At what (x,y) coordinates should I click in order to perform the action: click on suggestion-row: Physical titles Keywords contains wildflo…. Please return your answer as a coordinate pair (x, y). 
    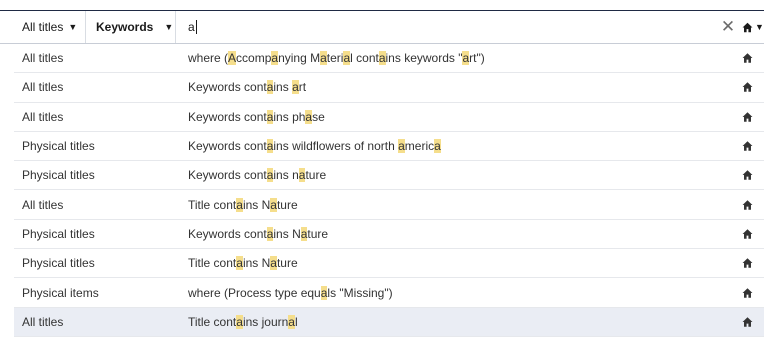
    Looking at the image, I should click on (389, 147).